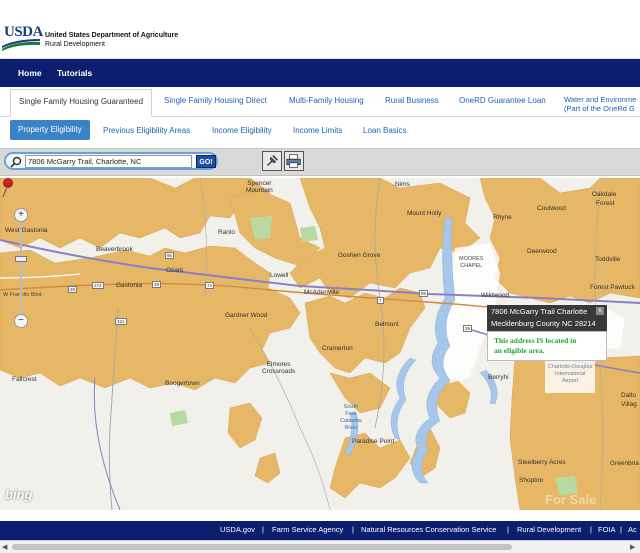 The image size is (640, 553). What do you see at coordinates (542, 251) in the screenshot?
I see `place-deerwood: Deerwood` at bounding box center [542, 251].